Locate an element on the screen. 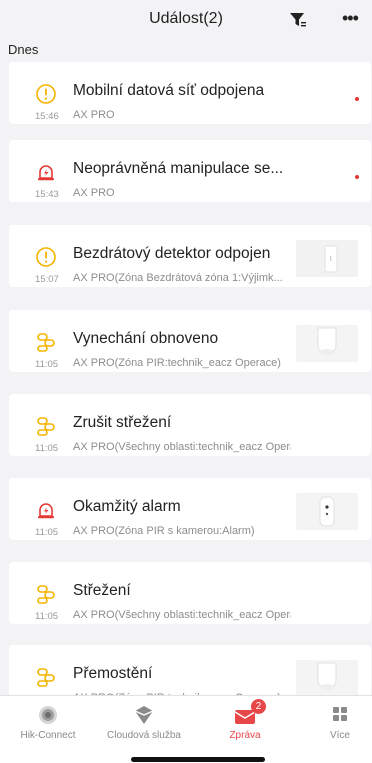 The image size is (372, 763). section-label-today: Dnes is located at coordinates (23, 49).